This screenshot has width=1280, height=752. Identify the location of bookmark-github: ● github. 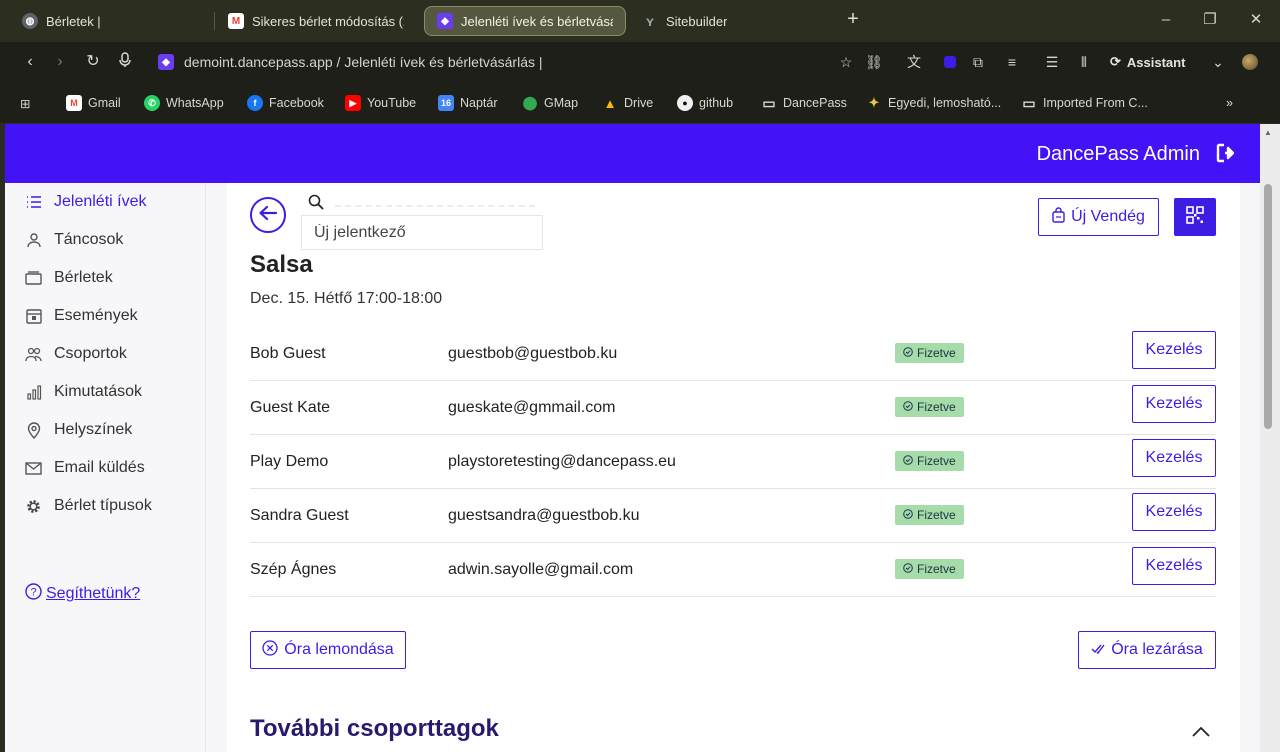
(705, 103).